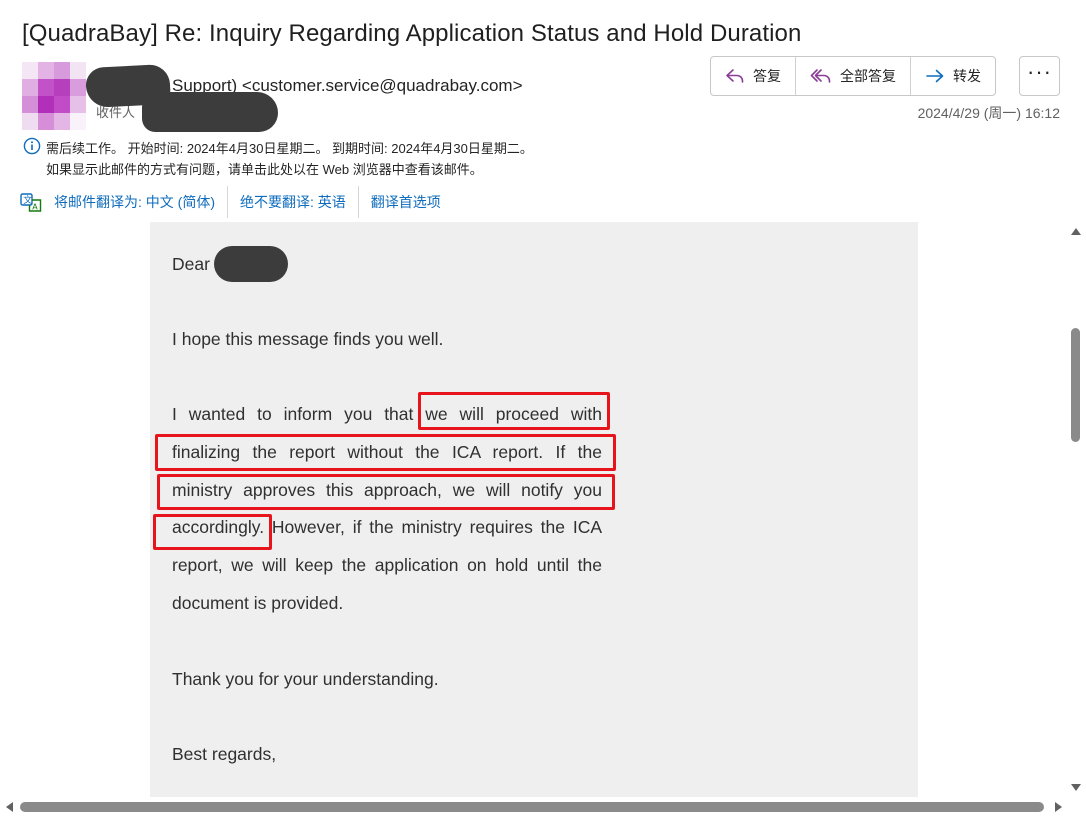 The height and width of the screenshot is (817, 1086). What do you see at coordinates (27, 200) in the screenshot?
I see `svg-text: 文` at bounding box center [27, 200].